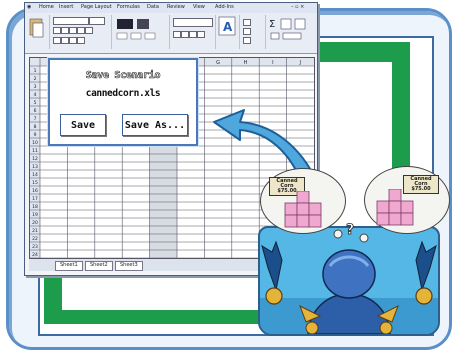 The image size is (460, 355). I want to click on tab-formulas: Formulas, so click(128, 7).